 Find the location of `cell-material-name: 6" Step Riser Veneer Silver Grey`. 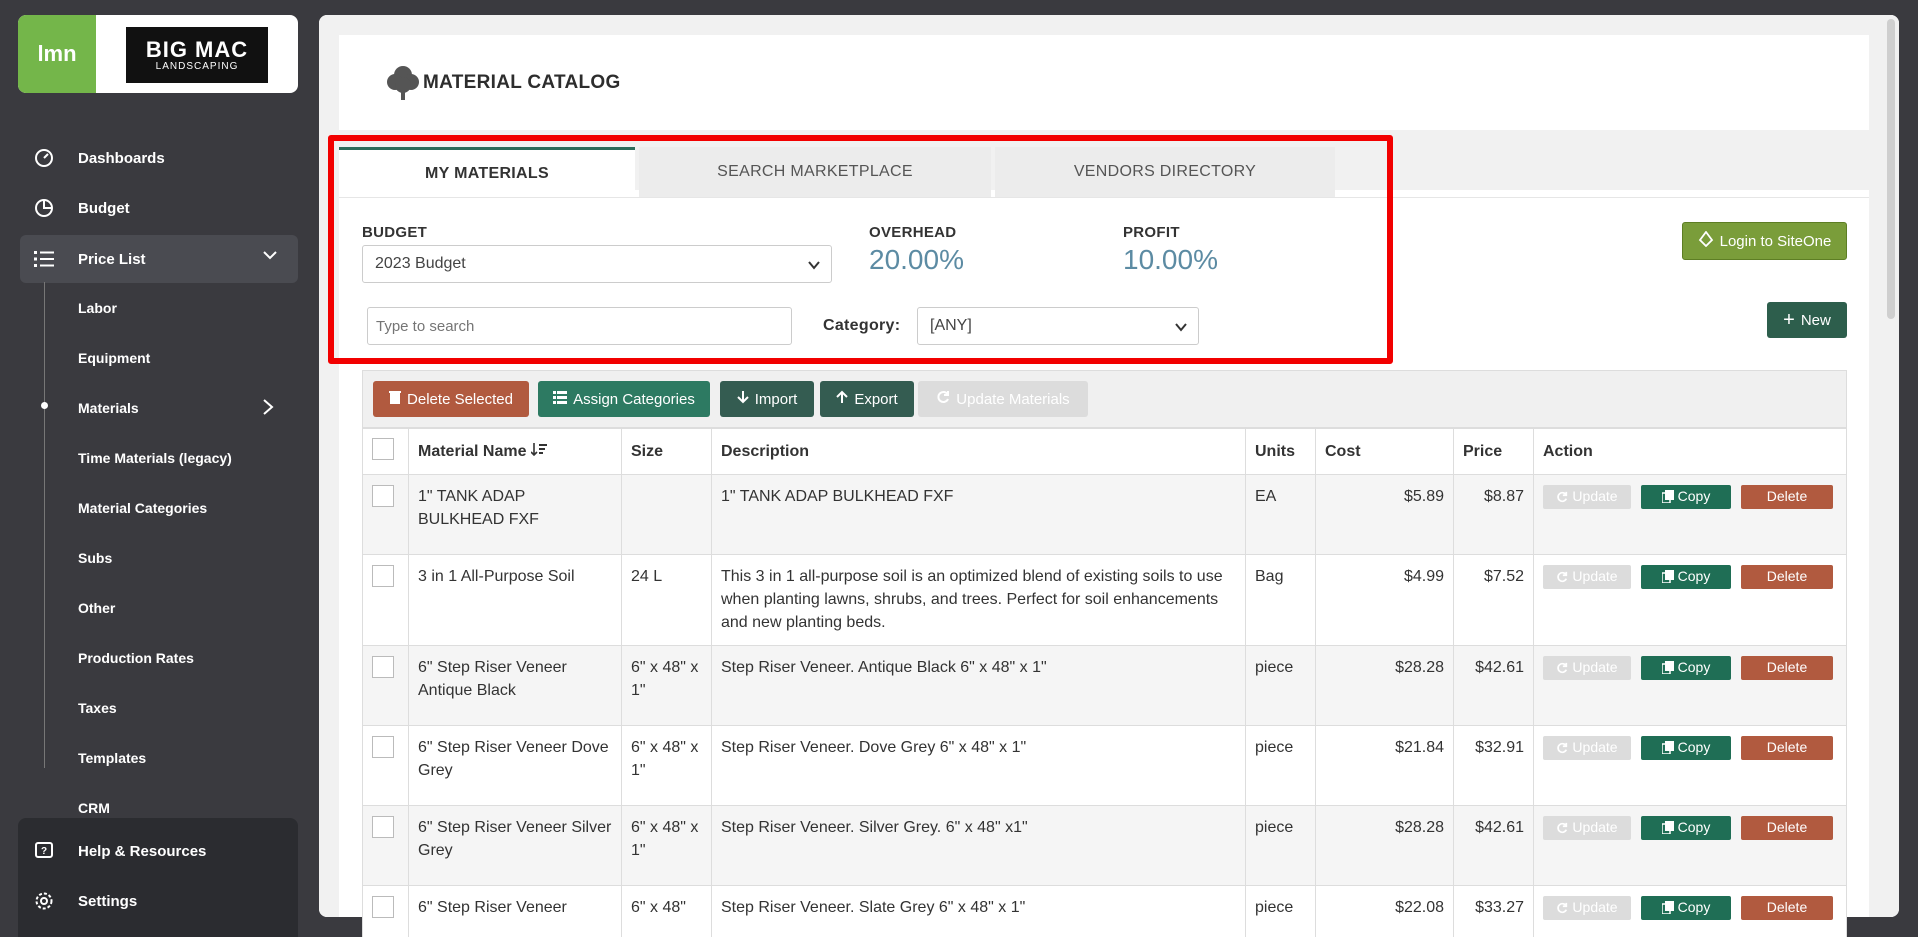

cell-material-name: 6" Step Riser Veneer Silver Grey is located at coordinates (515, 845).